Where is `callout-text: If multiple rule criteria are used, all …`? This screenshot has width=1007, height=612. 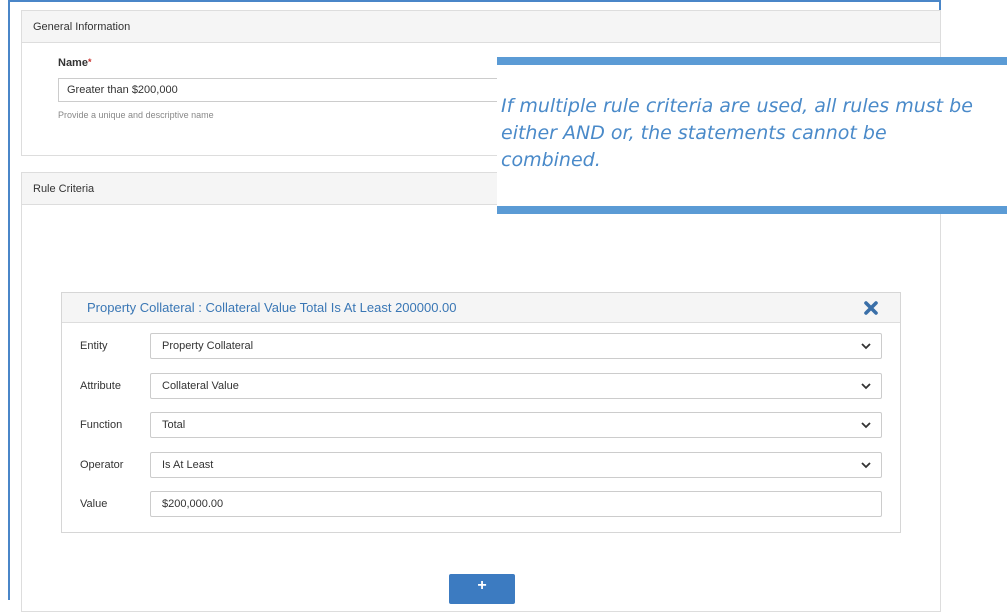
callout-text: If multiple rule criteria are used, all … is located at coordinates (737, 133).